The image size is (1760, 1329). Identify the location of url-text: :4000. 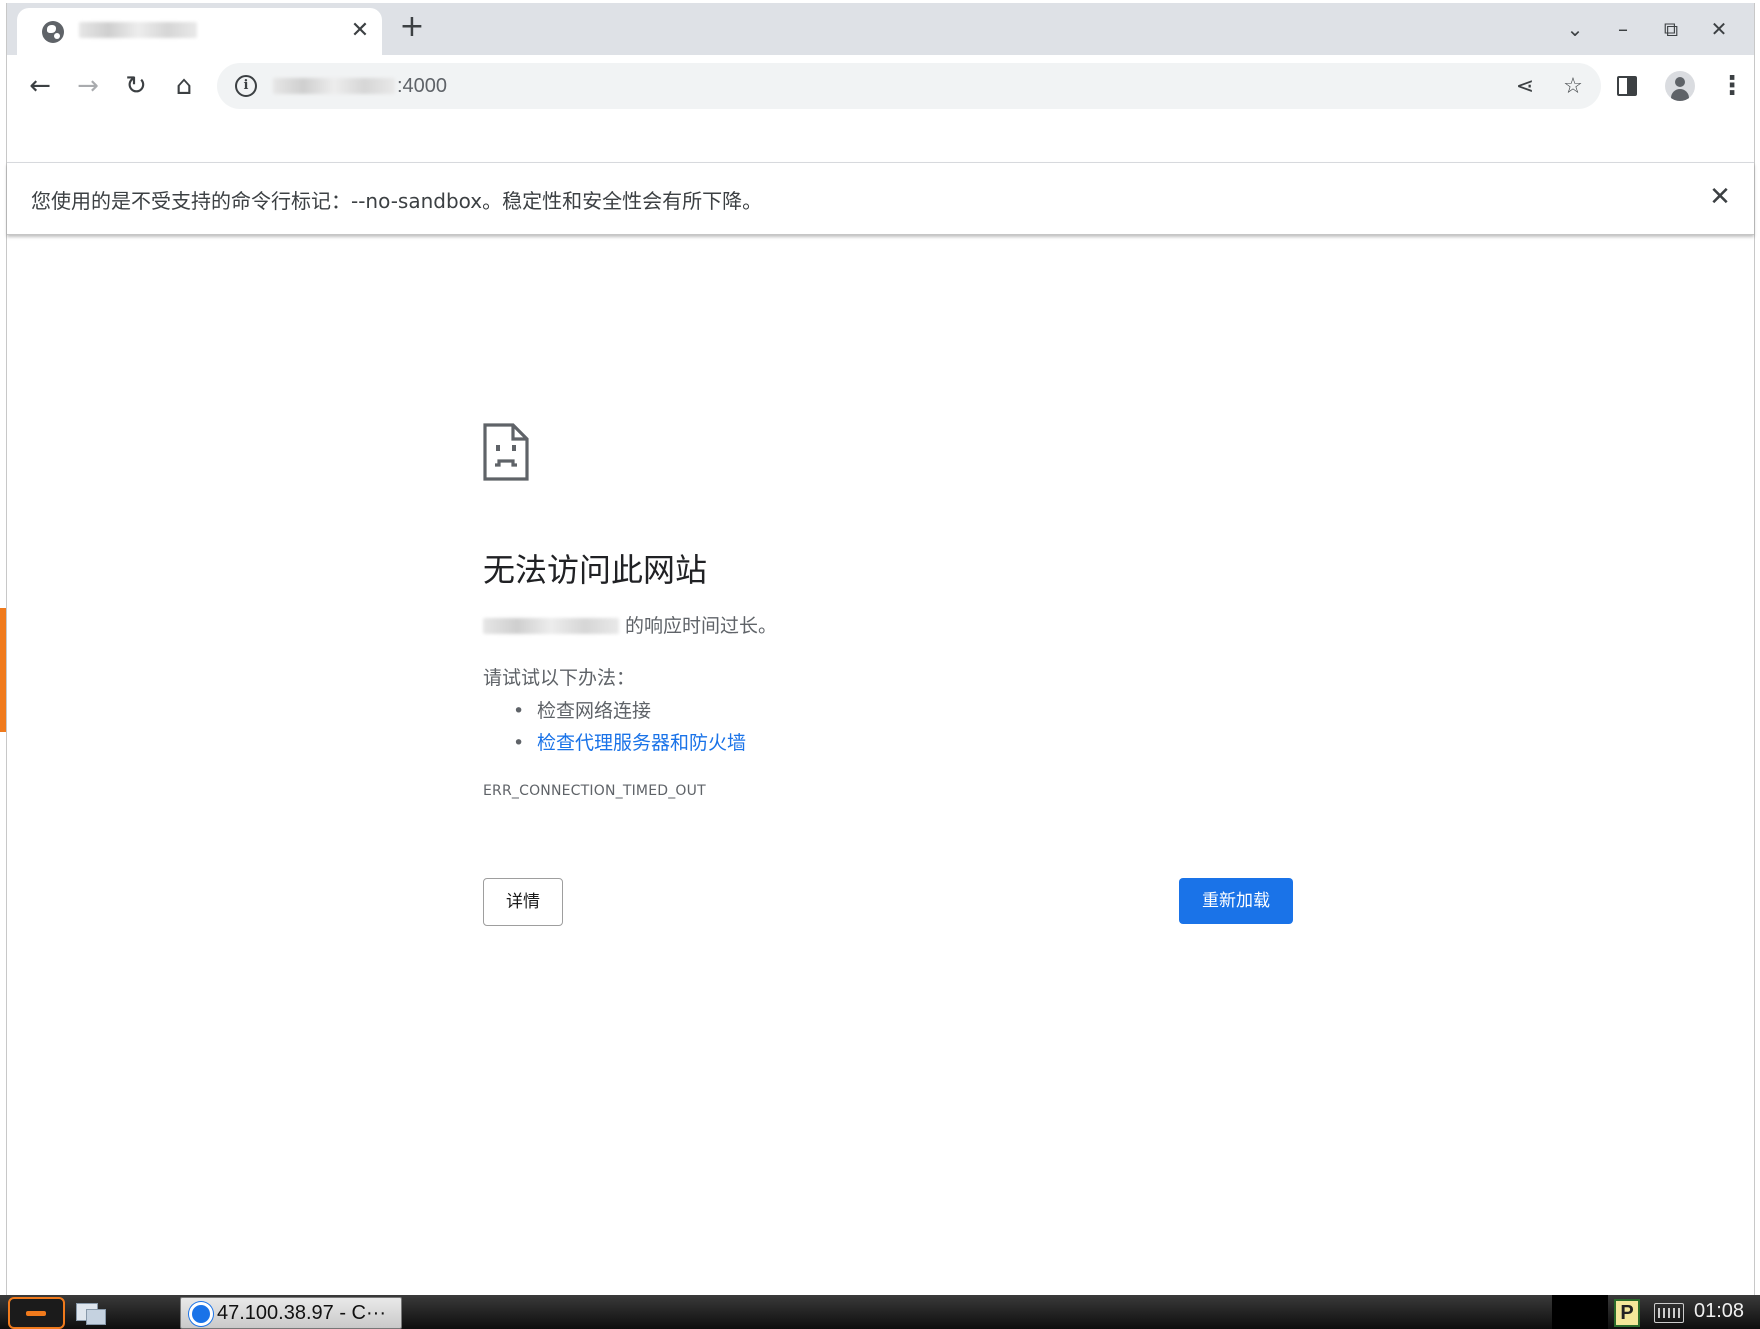
(360, 86).